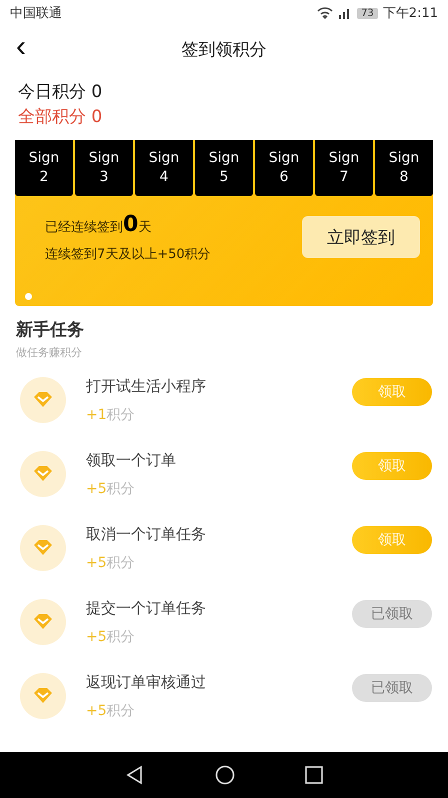 The width and height of the screenshot is (448, 798). Describe the element at coordinates (314, 775) in the screenshot. I see `recents-nav-icon` at that location.